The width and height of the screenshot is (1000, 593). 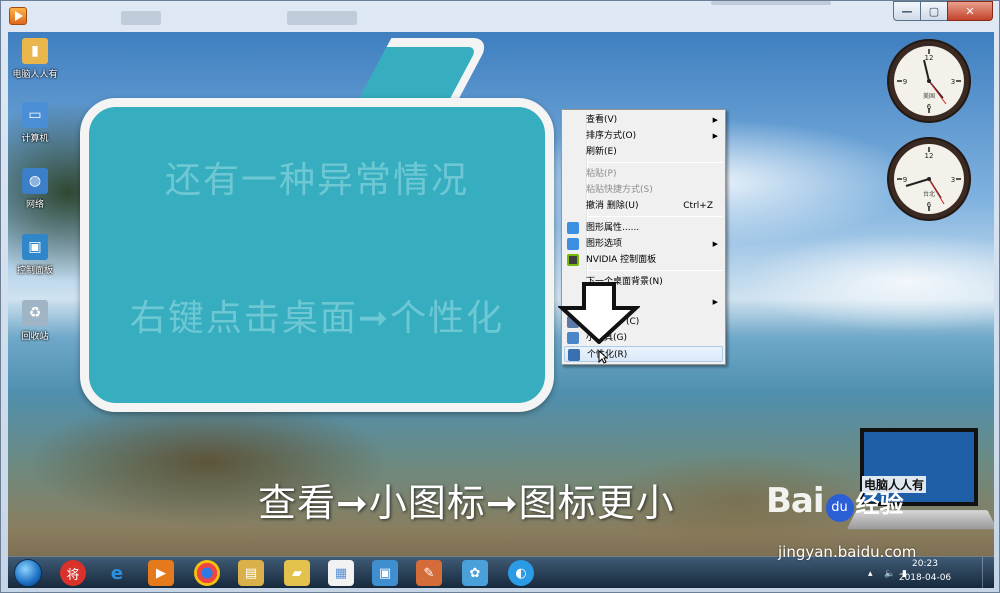 I want to click on paw-icon: du, so click(x=839, y=507).